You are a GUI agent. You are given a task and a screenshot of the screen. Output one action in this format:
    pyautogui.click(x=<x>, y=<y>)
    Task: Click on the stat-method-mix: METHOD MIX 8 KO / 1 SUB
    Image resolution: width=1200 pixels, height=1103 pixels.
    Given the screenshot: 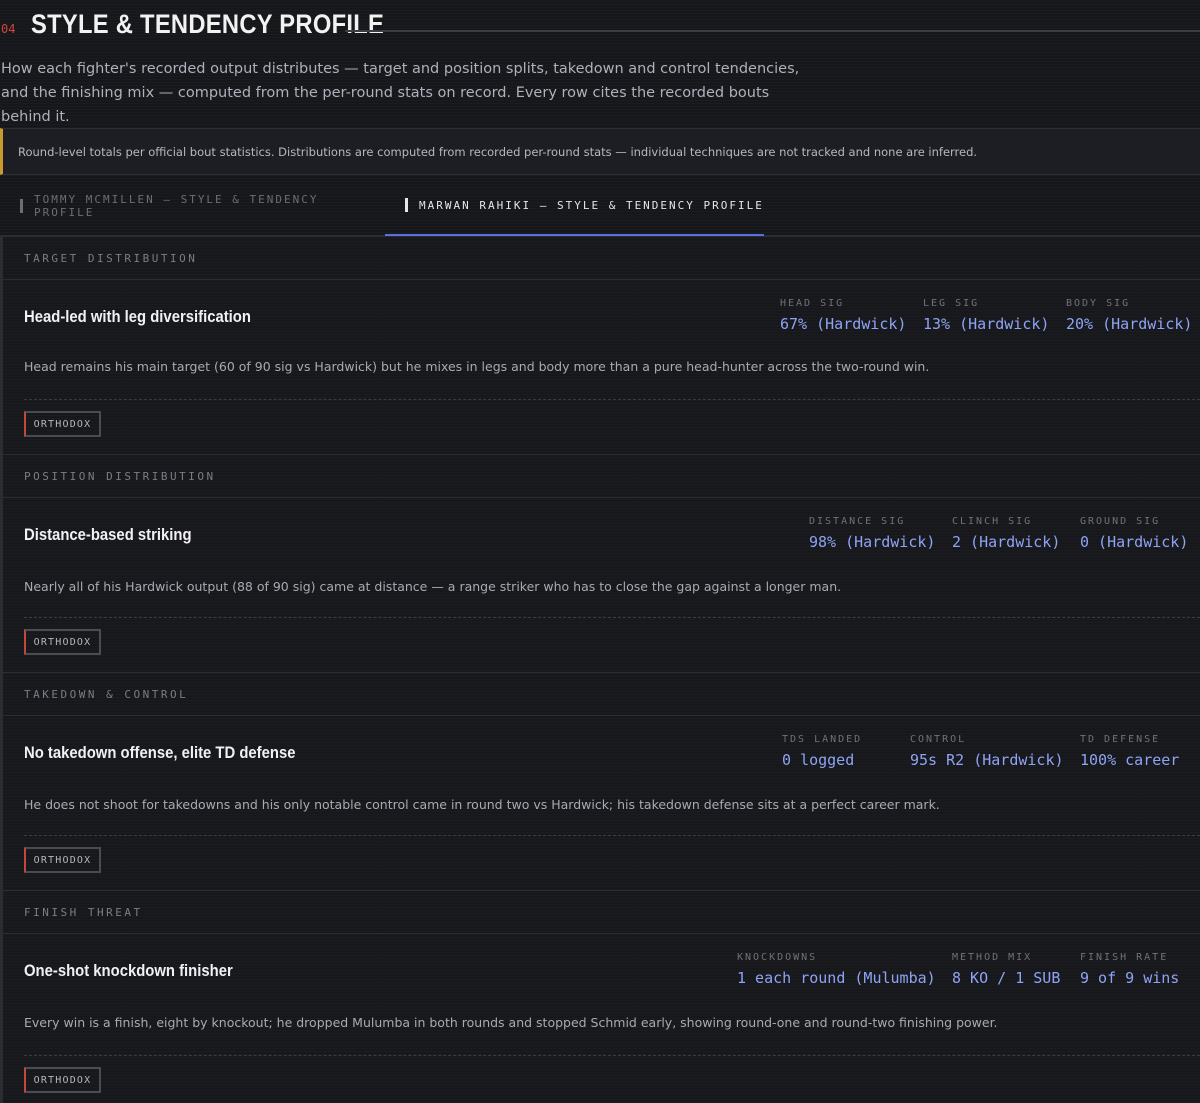 What is the action you would take?
    pyautogui.click(x=1006, y=969)
    